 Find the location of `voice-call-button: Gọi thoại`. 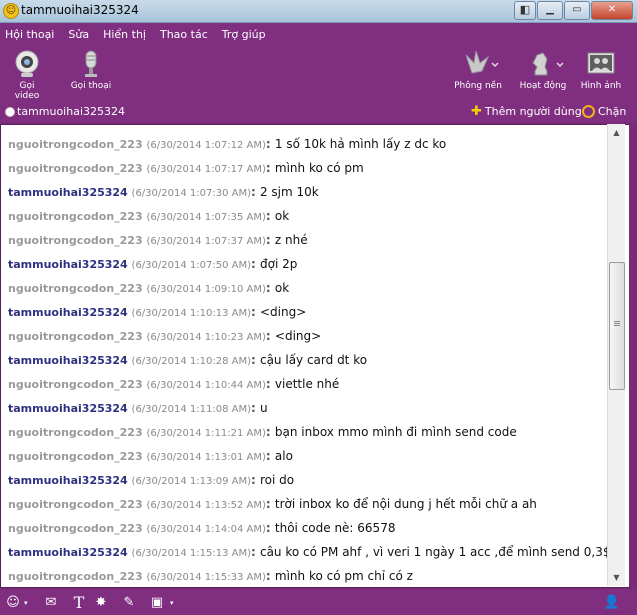

voice-call-button: Gọi thoại is located at coordinates (91, 70).